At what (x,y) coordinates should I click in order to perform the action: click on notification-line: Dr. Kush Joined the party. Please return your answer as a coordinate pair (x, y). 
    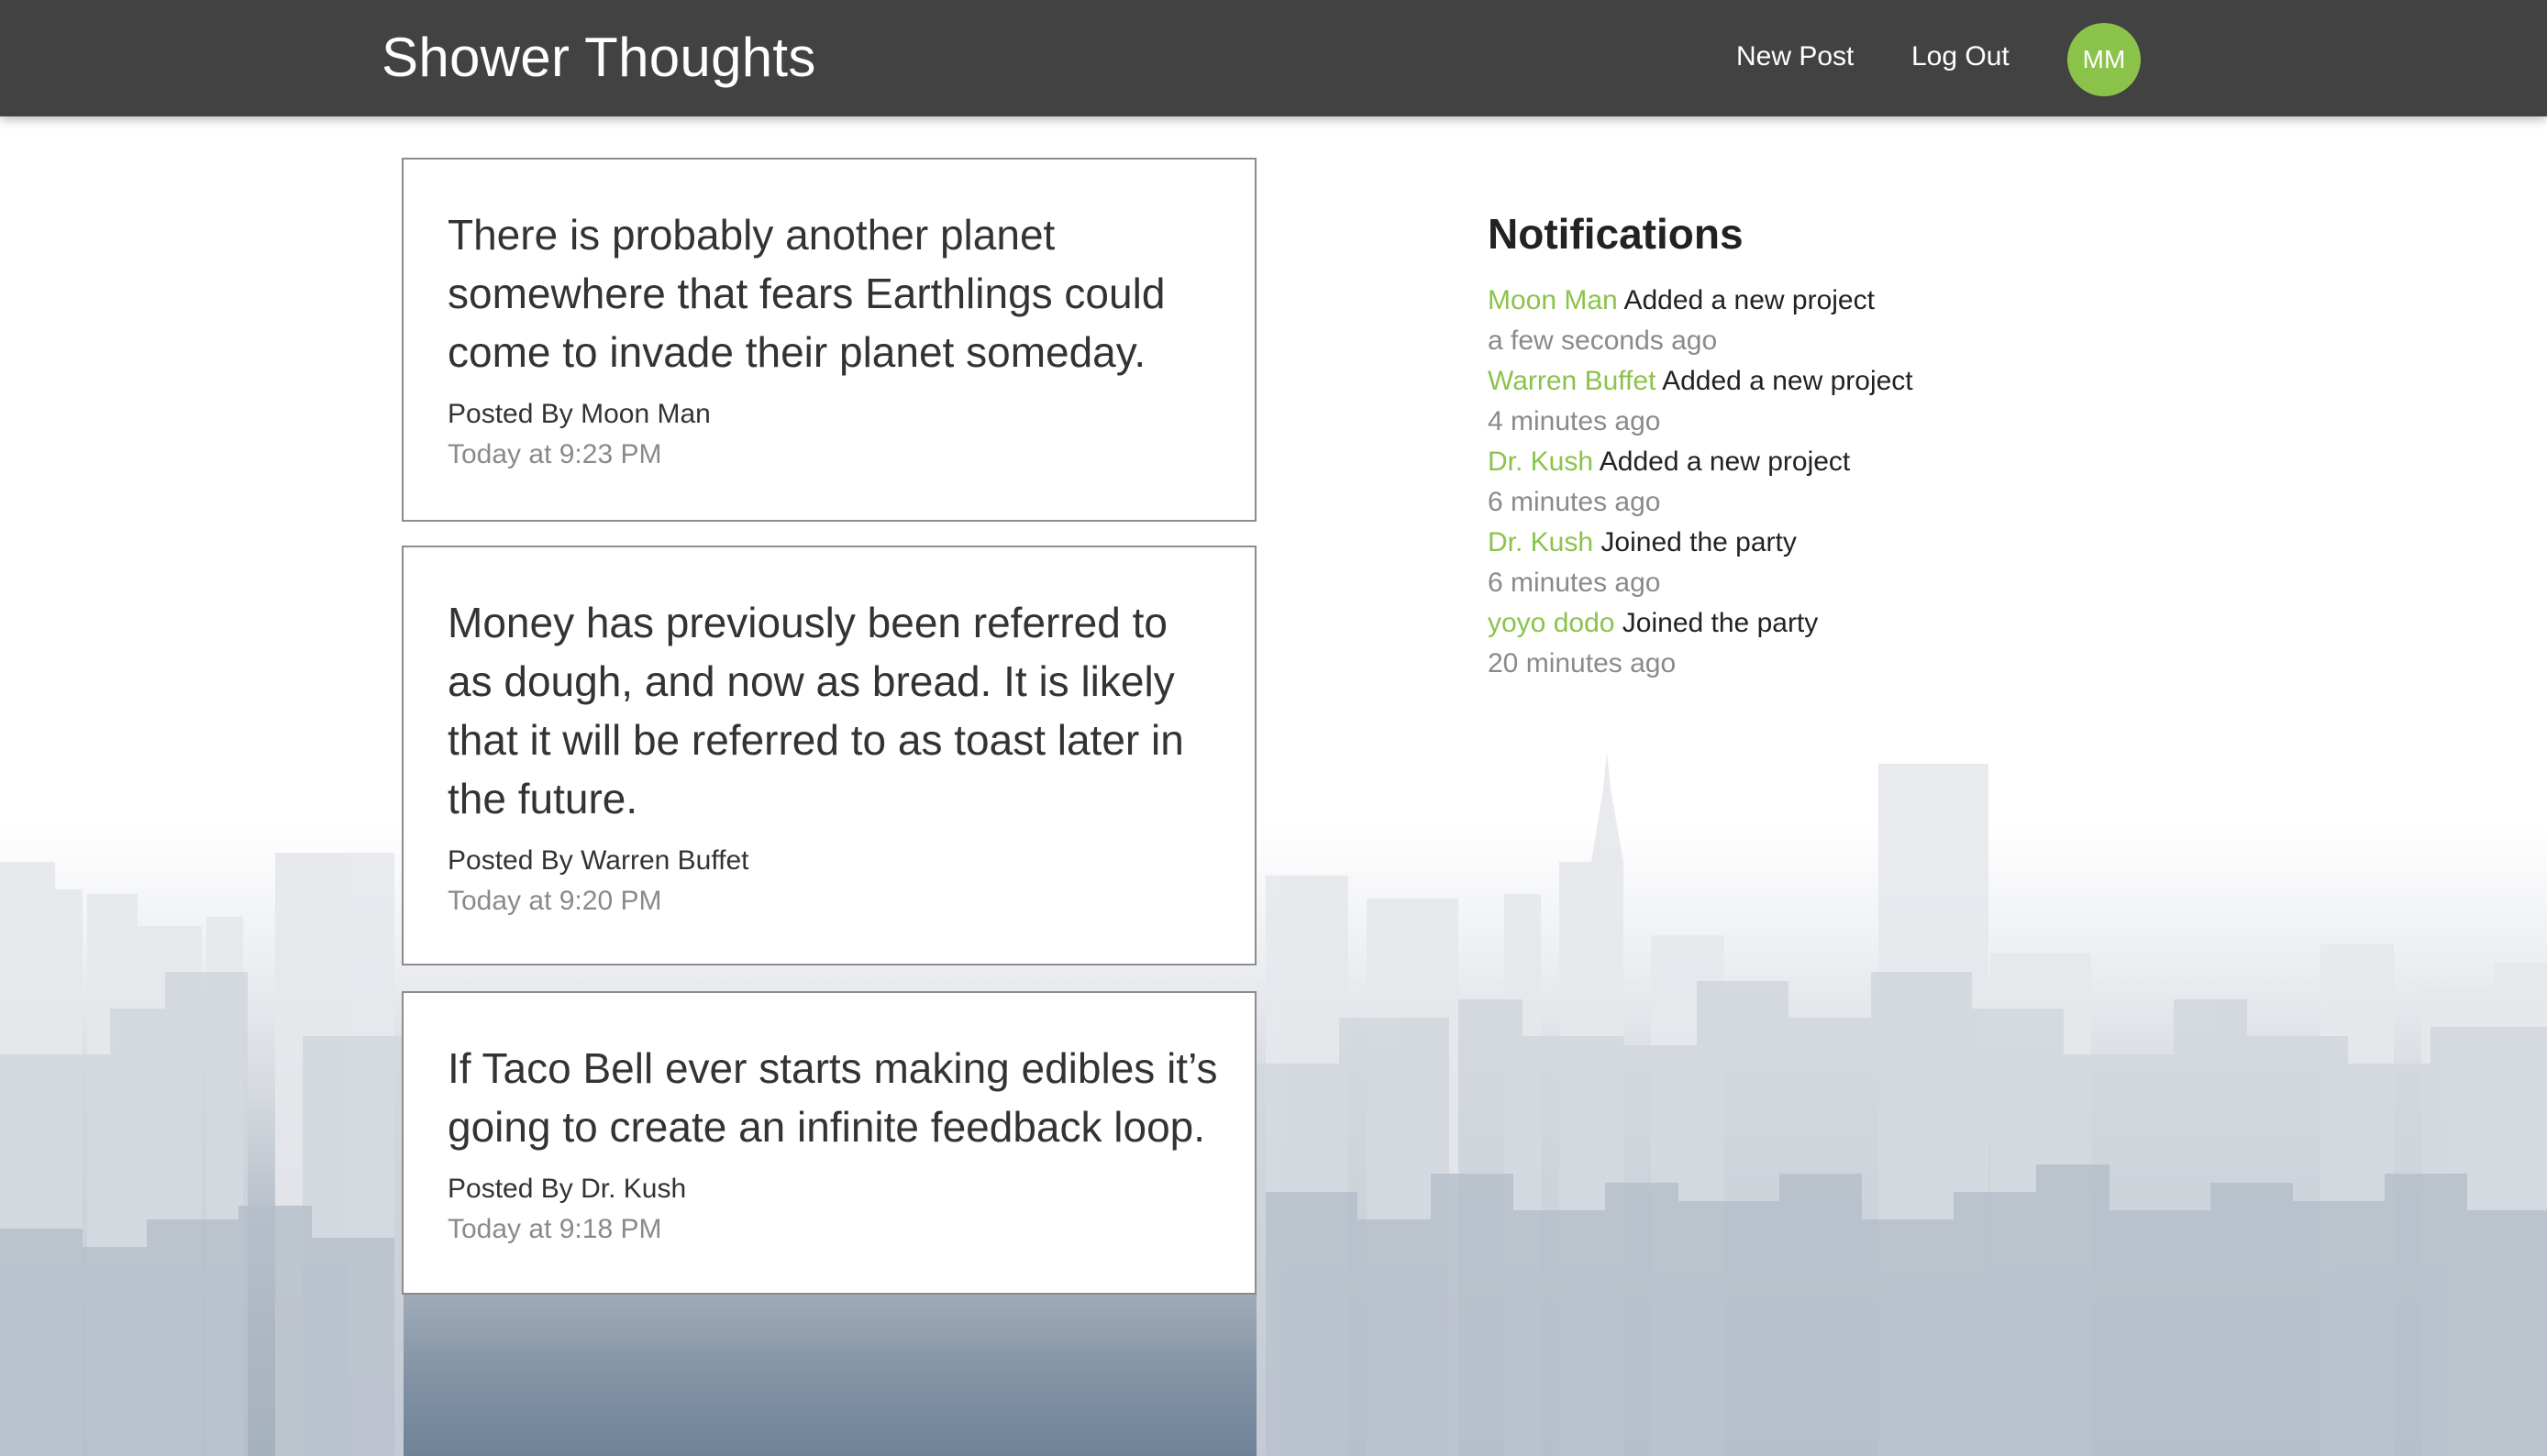
    Looking at the image, I should click on (1854, 543).